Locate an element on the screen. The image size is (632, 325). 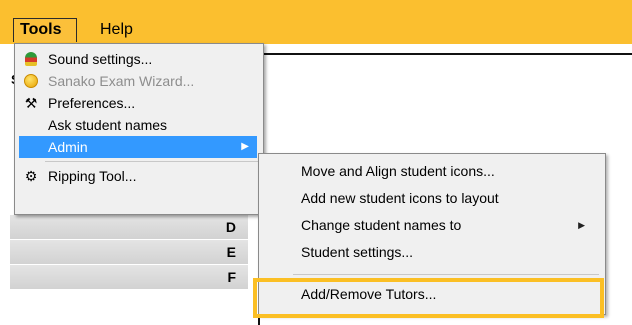
submenu-item-label: Change student names to is located at coordinates (381, 225).